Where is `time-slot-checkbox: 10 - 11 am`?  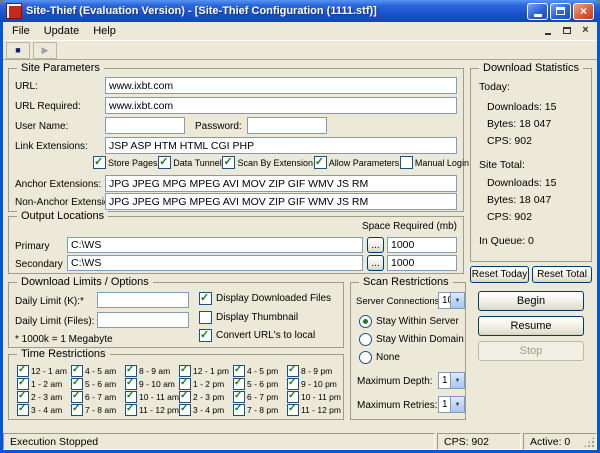 time-slot-checkbox: 10 - 11 am is located at coordinates (151, 396).